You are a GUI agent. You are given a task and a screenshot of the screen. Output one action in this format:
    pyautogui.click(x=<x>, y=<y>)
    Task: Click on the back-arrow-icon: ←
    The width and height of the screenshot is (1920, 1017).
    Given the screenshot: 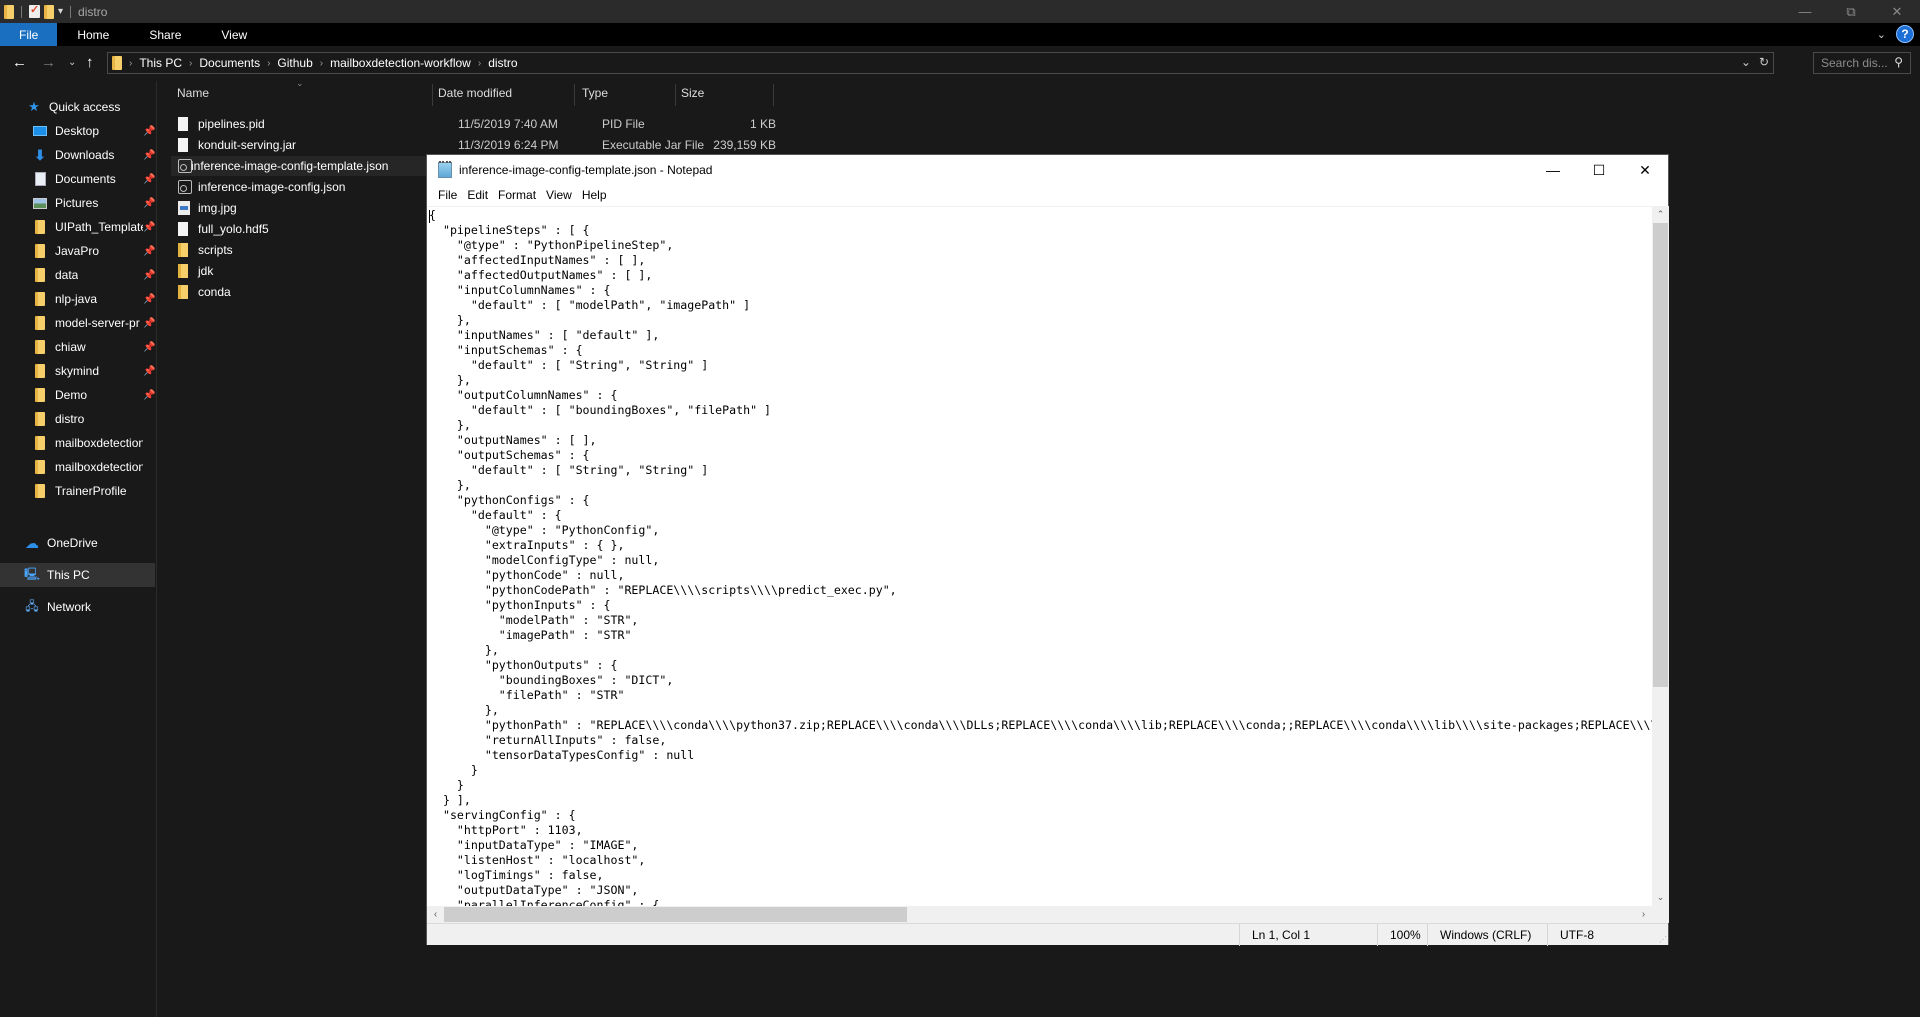 What is the action you would take?
    pyautogui.click(x=19, y=62)
    